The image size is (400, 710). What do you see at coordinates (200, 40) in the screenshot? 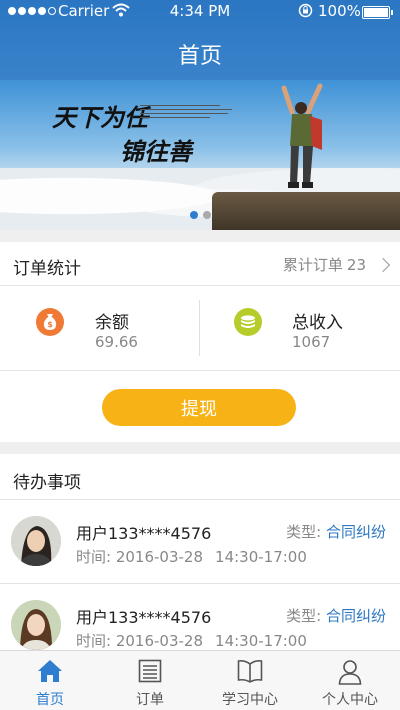
I see `app-header: Carrier 4:34 PM 100% 首页` at bounding box center [200, 40].